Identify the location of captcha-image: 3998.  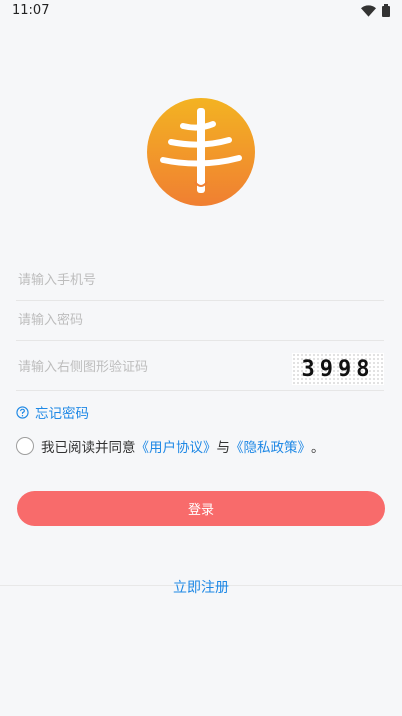
(338, 369).